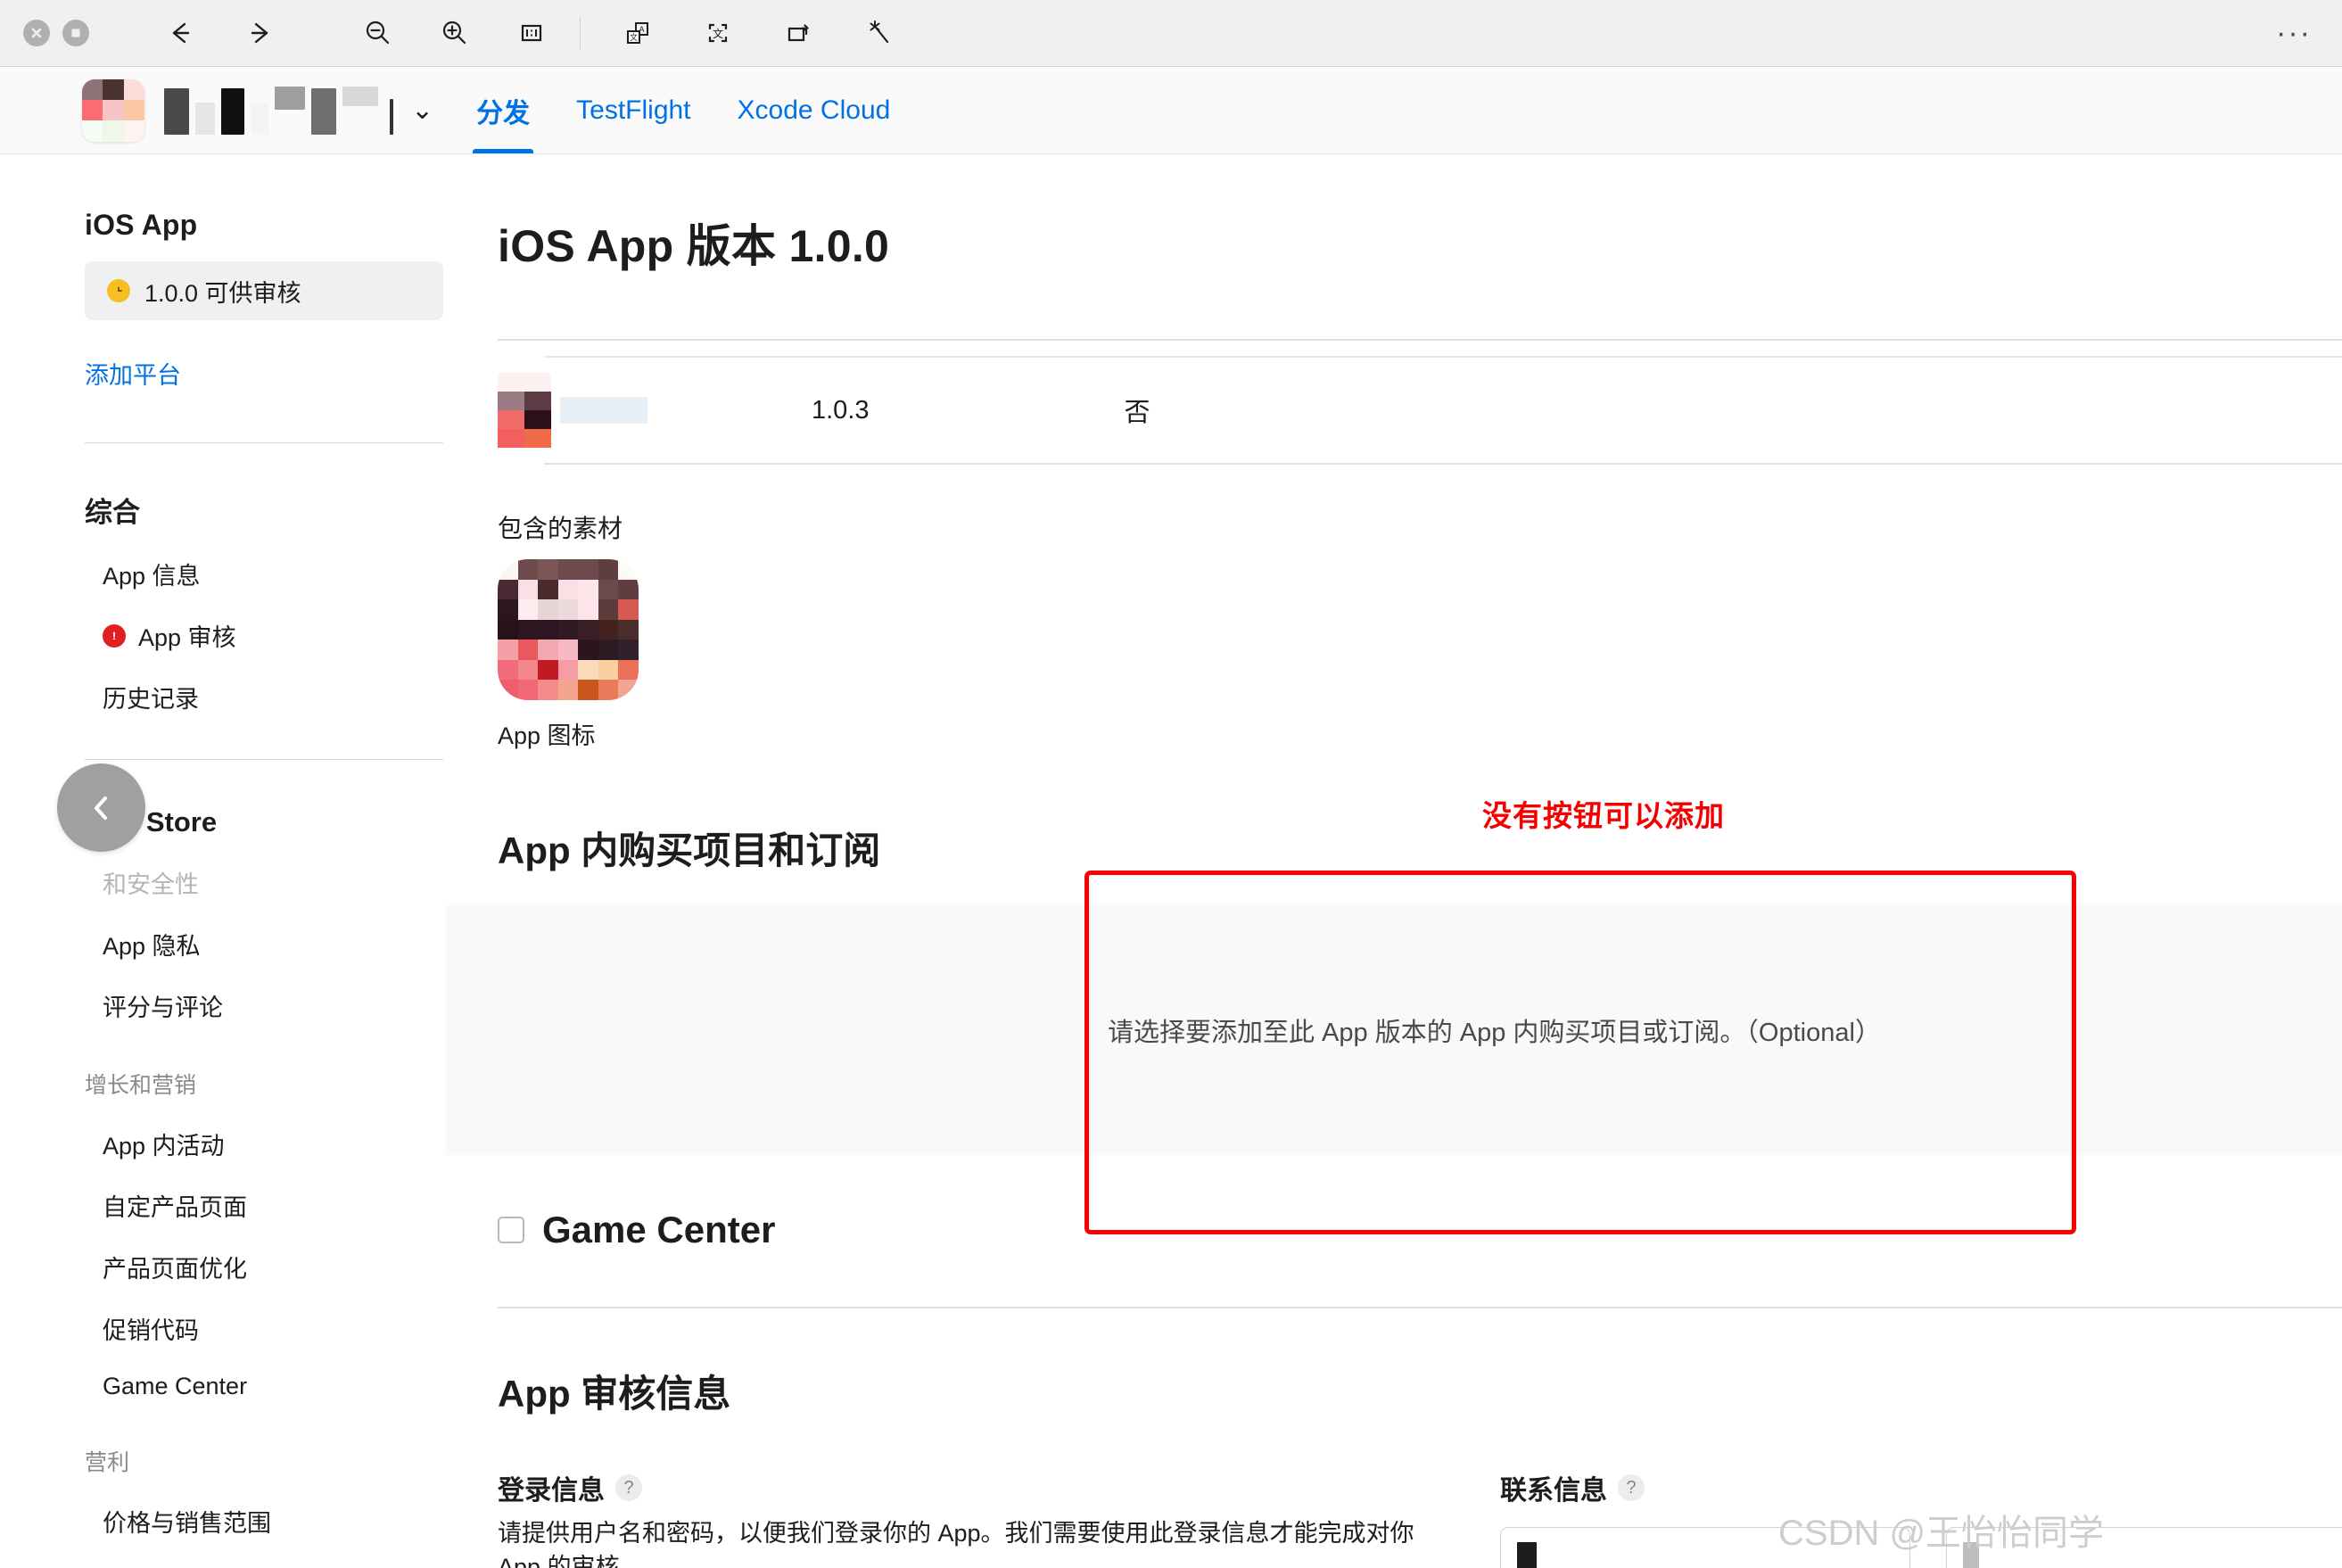 This screenshot has width=2342, height=1568. I want to click on error-icon, so click(114, 635).